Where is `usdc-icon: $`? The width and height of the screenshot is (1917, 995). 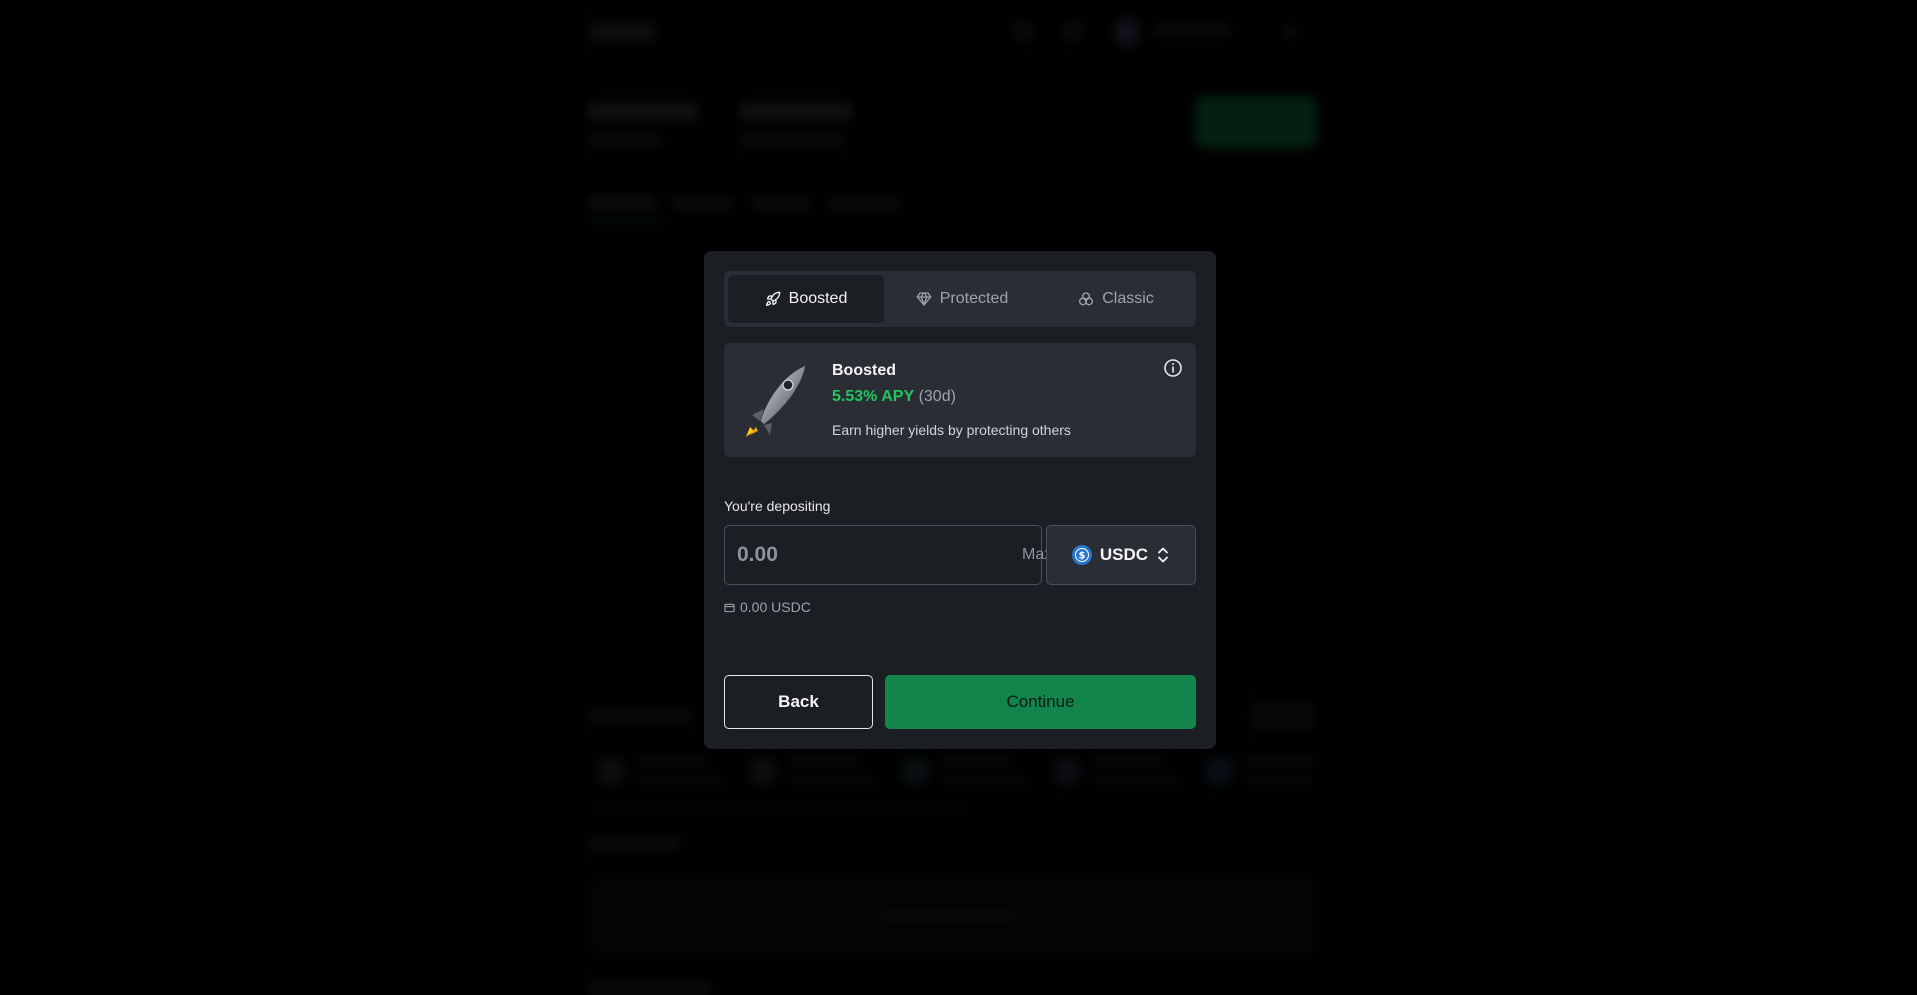
usdc-icon: $ is located at coordinates (1081, 555).